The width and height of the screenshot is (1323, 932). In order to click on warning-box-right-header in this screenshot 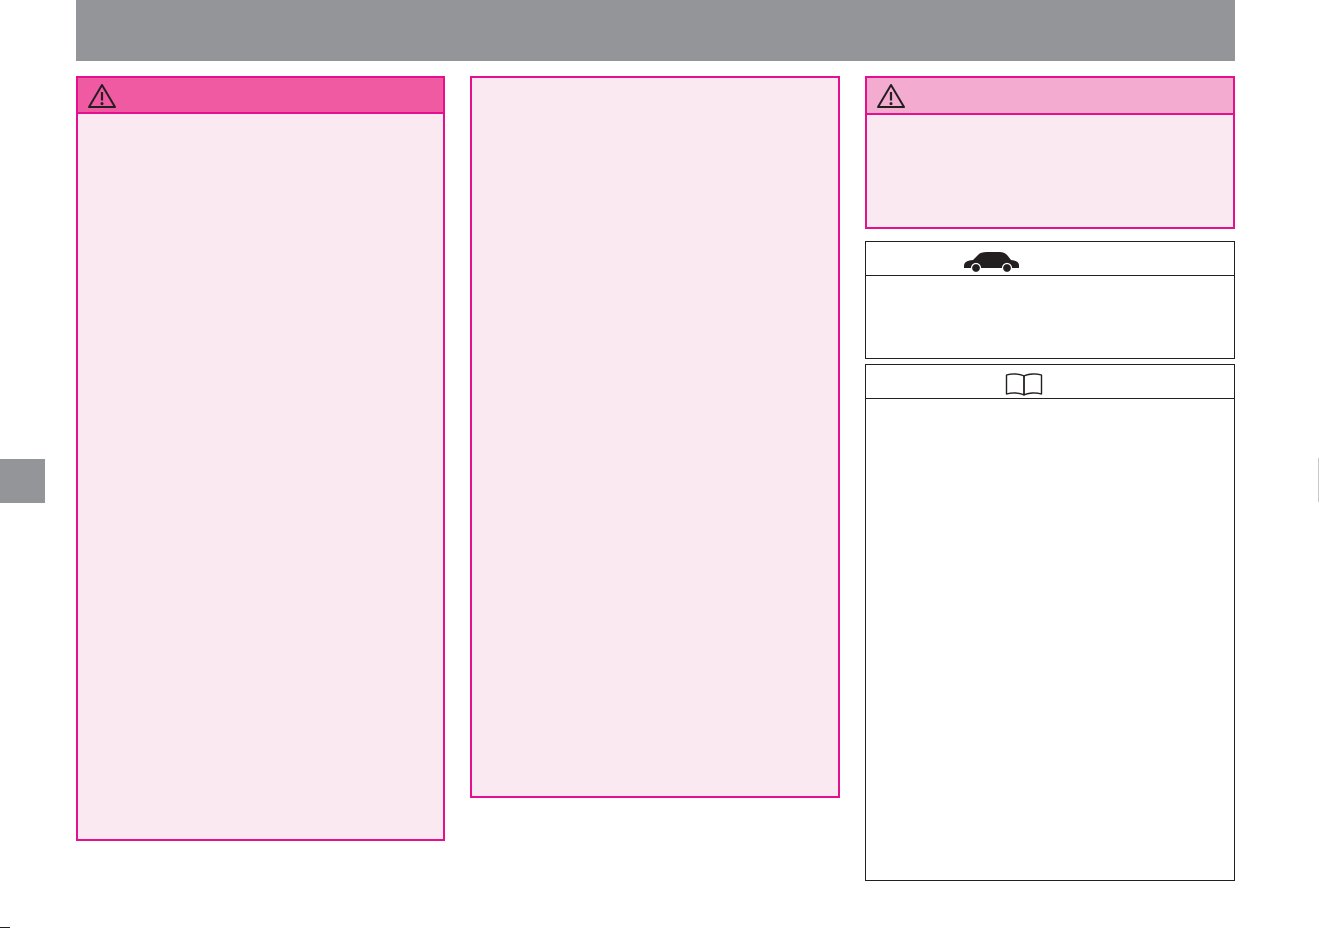, I will do `click(1050, 96)`.